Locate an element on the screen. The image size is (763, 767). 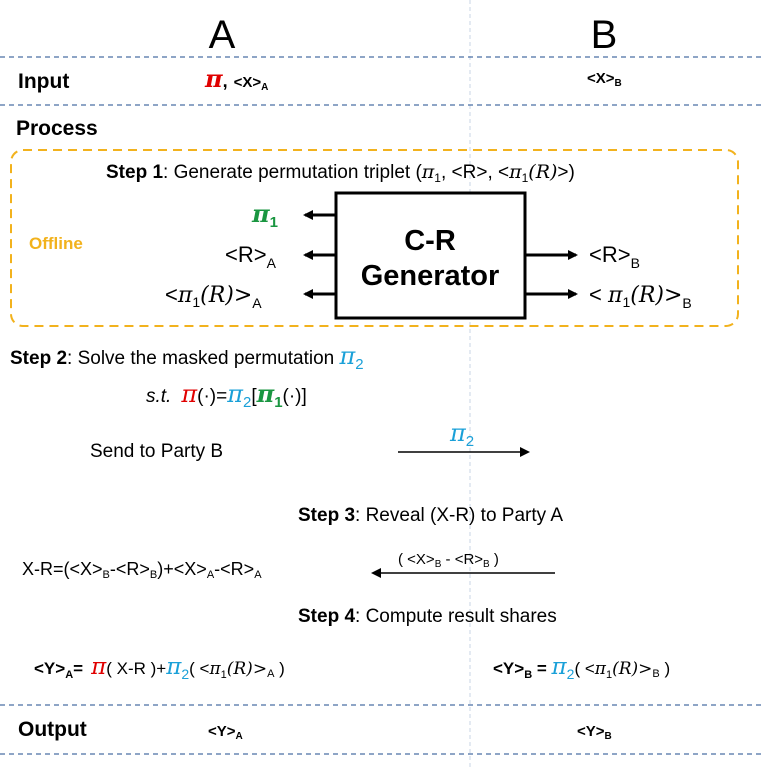
gen-out-prb: < π1(R)>B is located at coordinates (640, 296).